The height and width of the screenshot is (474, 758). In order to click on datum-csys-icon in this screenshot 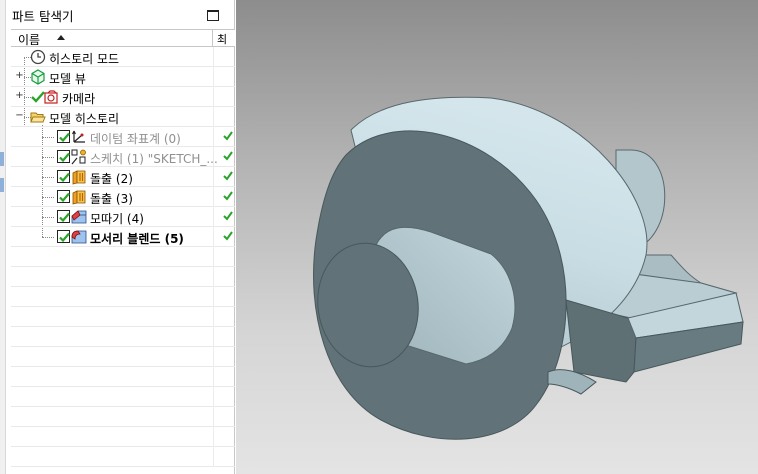, I will do `click(78, 136)`.